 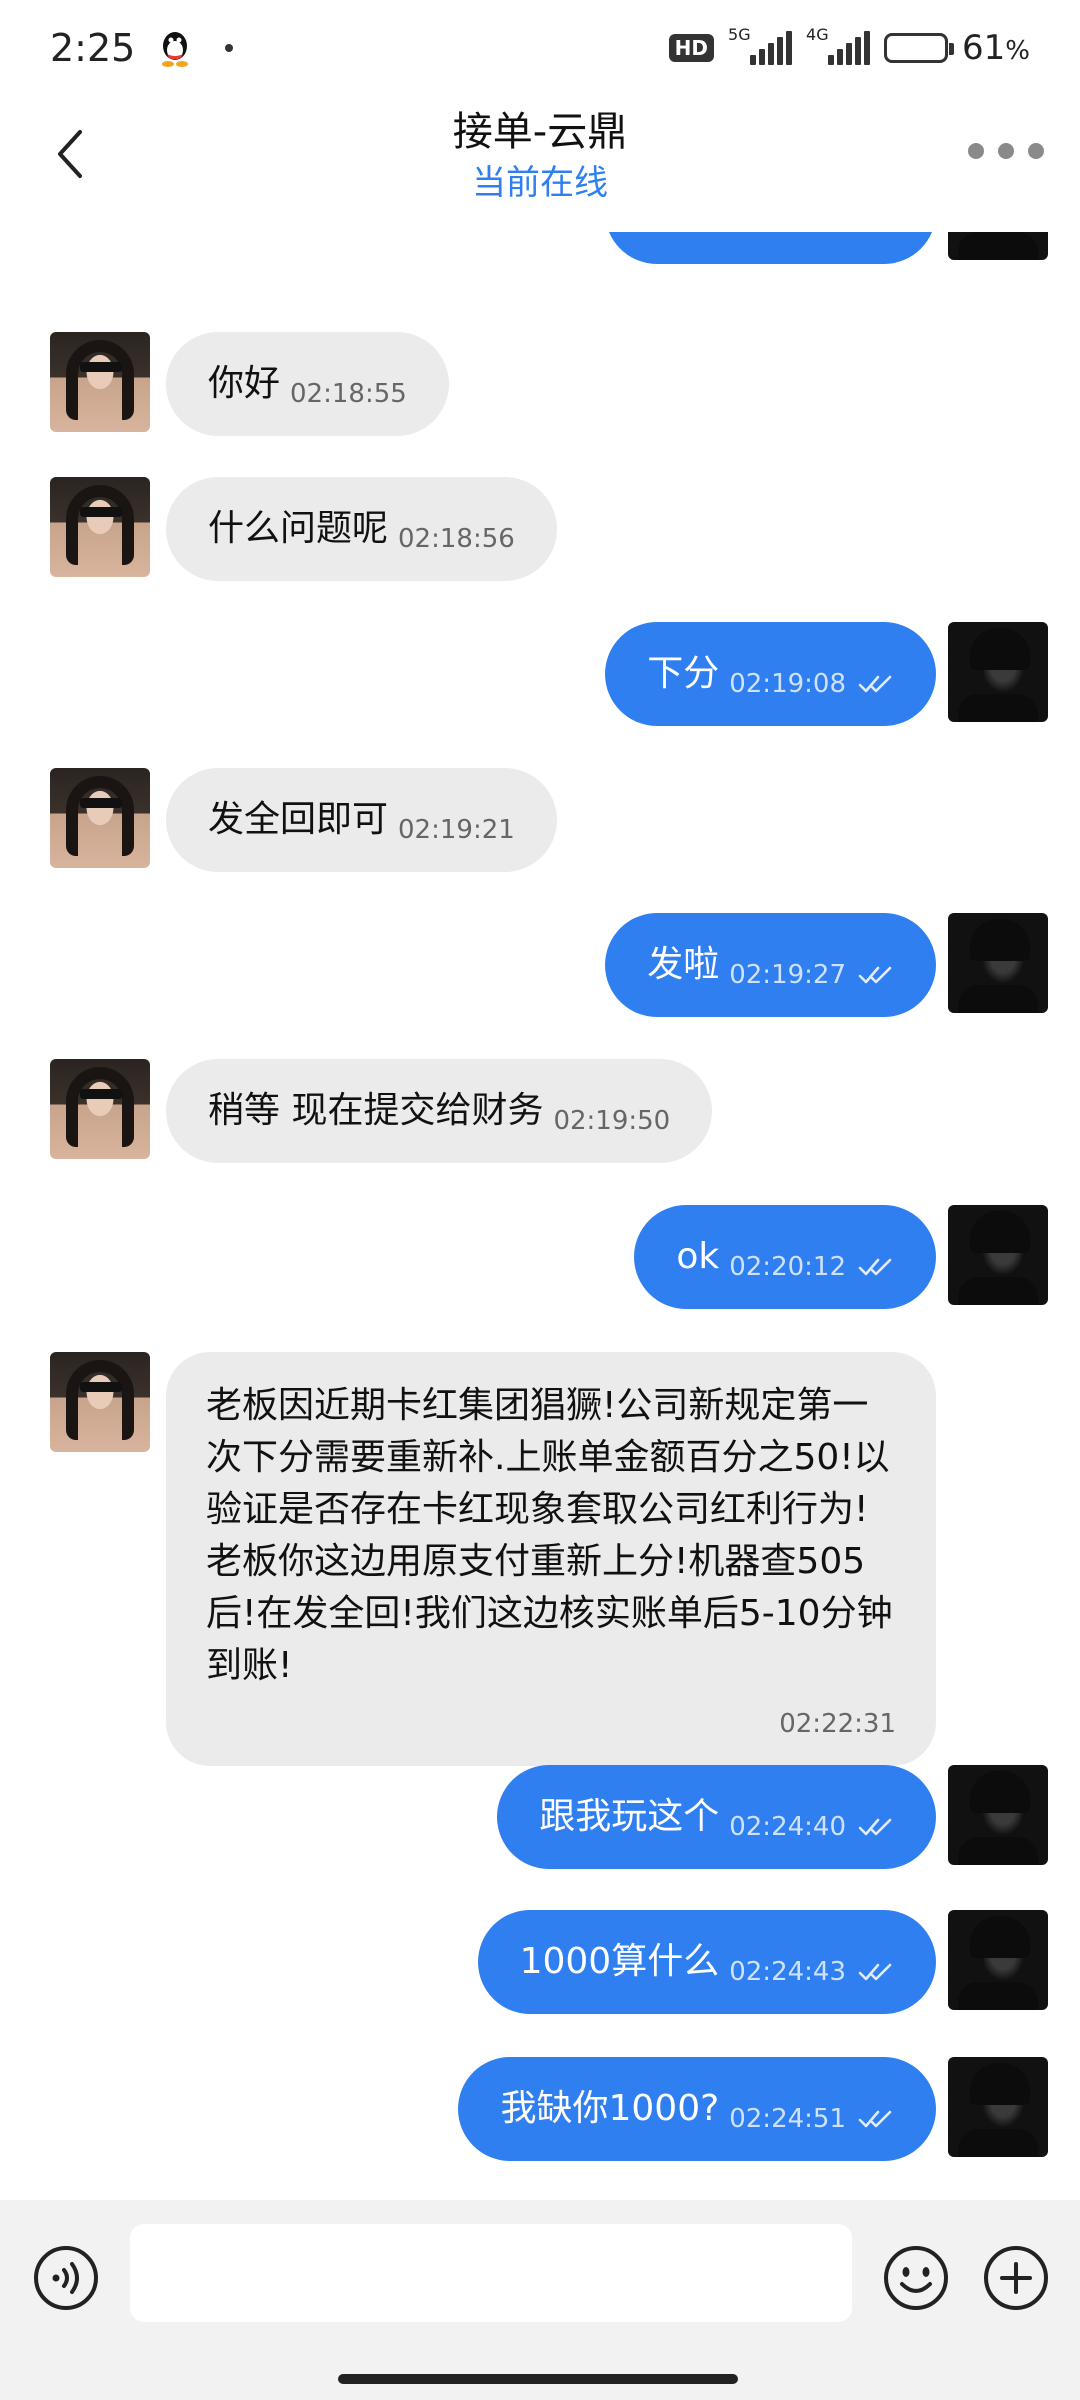 What do you see at coordinates (376, 1110) in the screenshot?
I see `message-text: 稍等 现在提交给财务` at bounding box center [376, 1110].